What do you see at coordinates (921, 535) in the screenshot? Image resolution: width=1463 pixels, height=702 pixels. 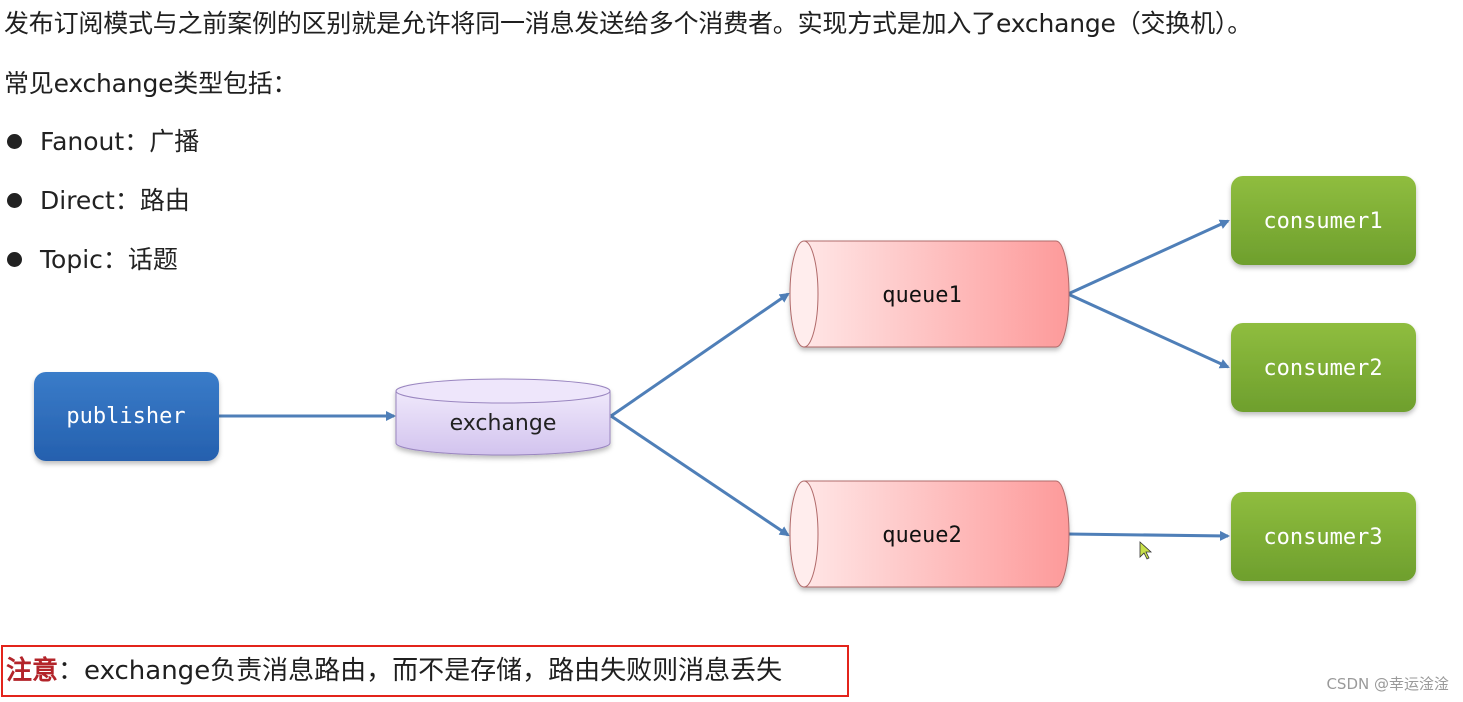 I see `queue2-label: queue2` at bounding box center [921, 535].